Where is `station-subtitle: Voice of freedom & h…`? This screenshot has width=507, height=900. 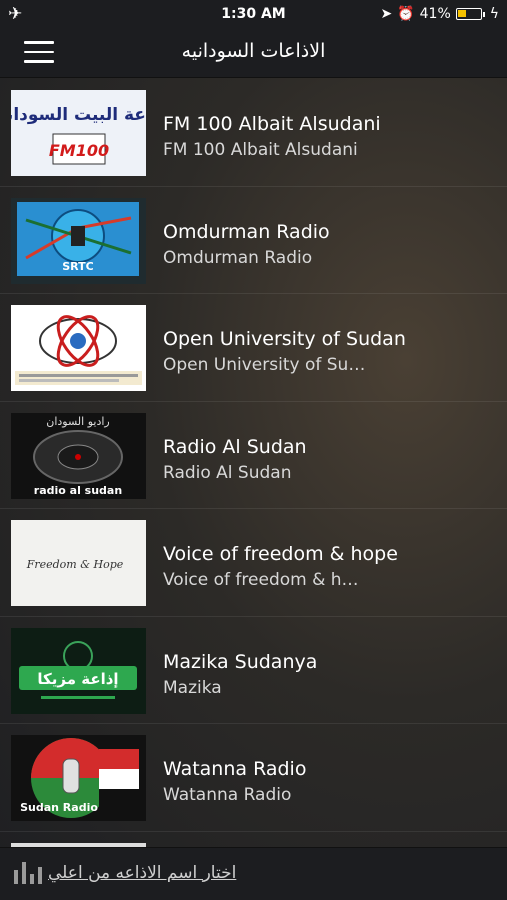 station-subtitle: Voice of freedom & h… is located at coordinates (261, 580).